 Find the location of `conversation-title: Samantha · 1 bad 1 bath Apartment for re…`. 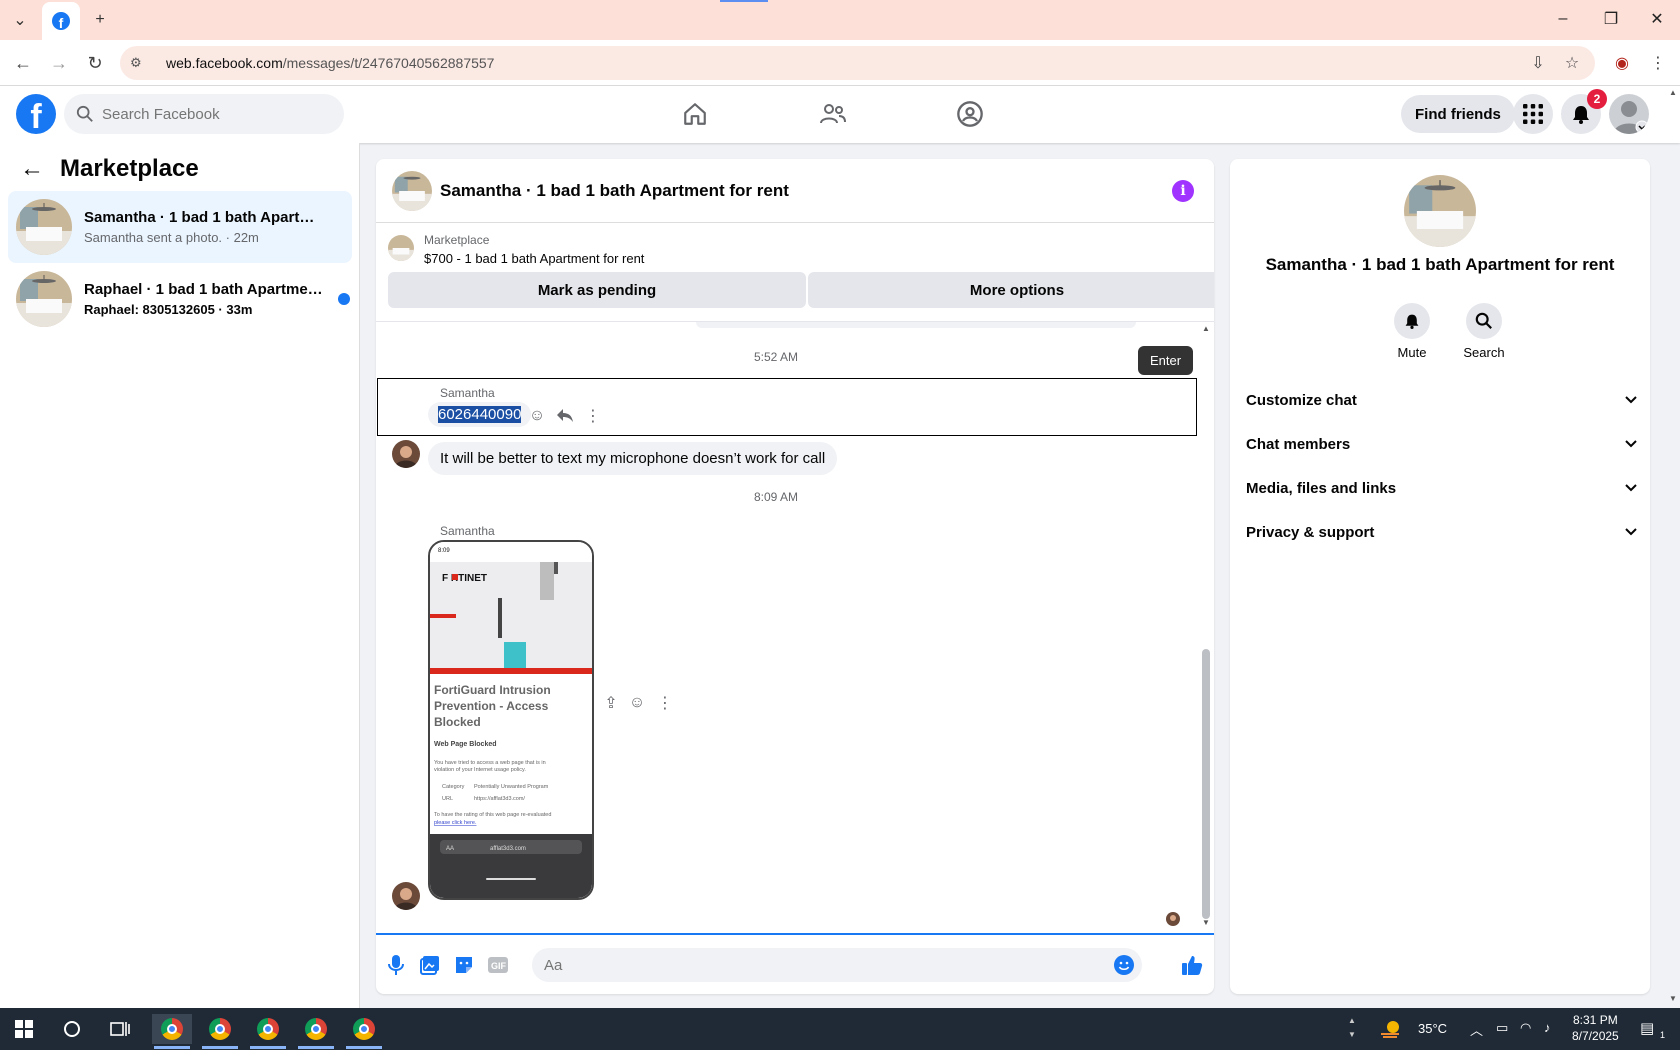

conversation-title: Samantha · 1 bad 1 bath Apartment for re… is located at coordinates (614, 191).